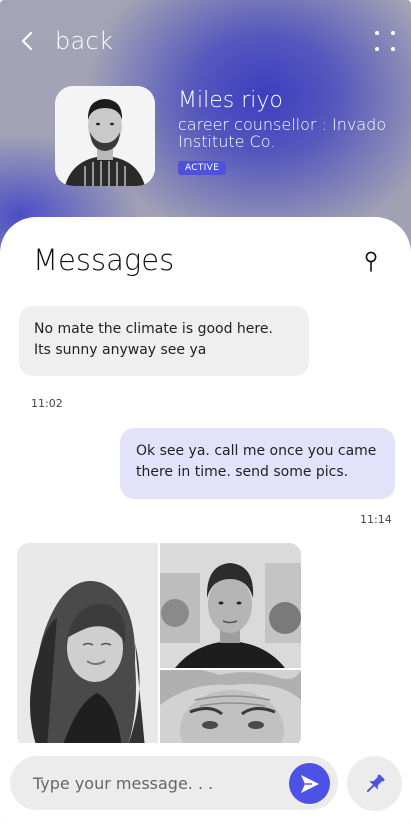 This screenshot has width=411, height=823. Describe the element at coordinates (371, 262) in the screenshot. I see `pin-icon` at that location.